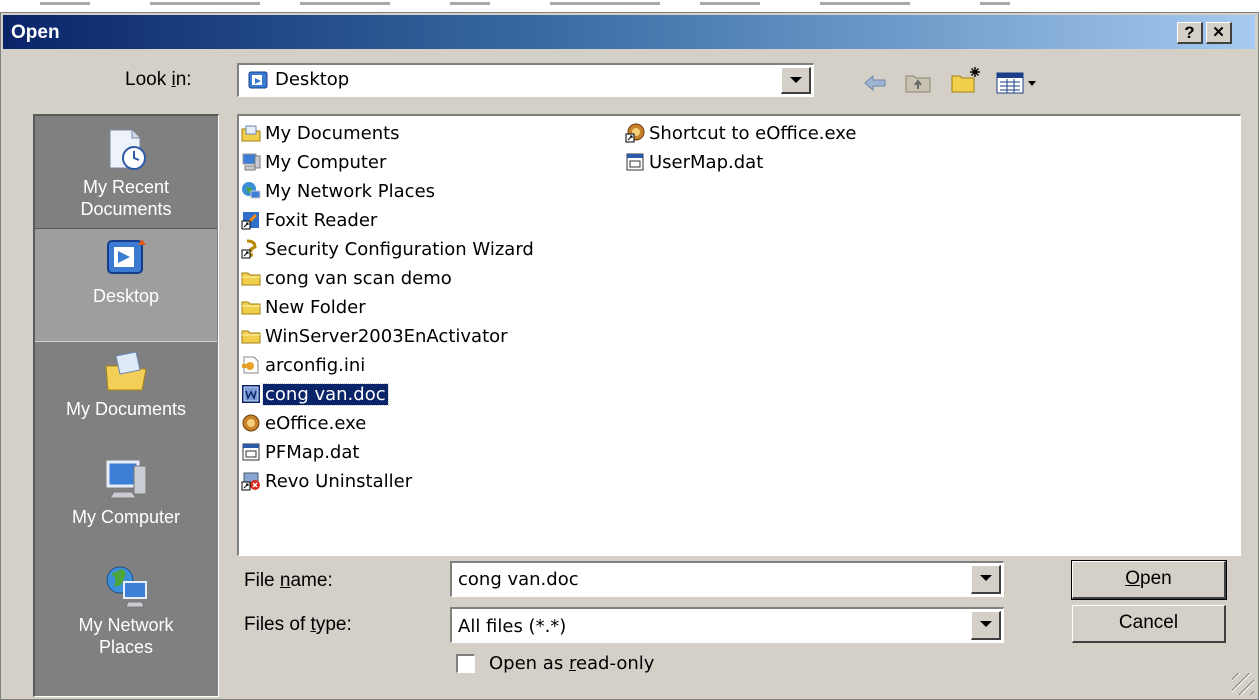 The image size is (1259, 700). What do you see at coordinates (339, 191) in the screenshot?
I see `list-item: My Network Places` at bounding box center [339, 191].